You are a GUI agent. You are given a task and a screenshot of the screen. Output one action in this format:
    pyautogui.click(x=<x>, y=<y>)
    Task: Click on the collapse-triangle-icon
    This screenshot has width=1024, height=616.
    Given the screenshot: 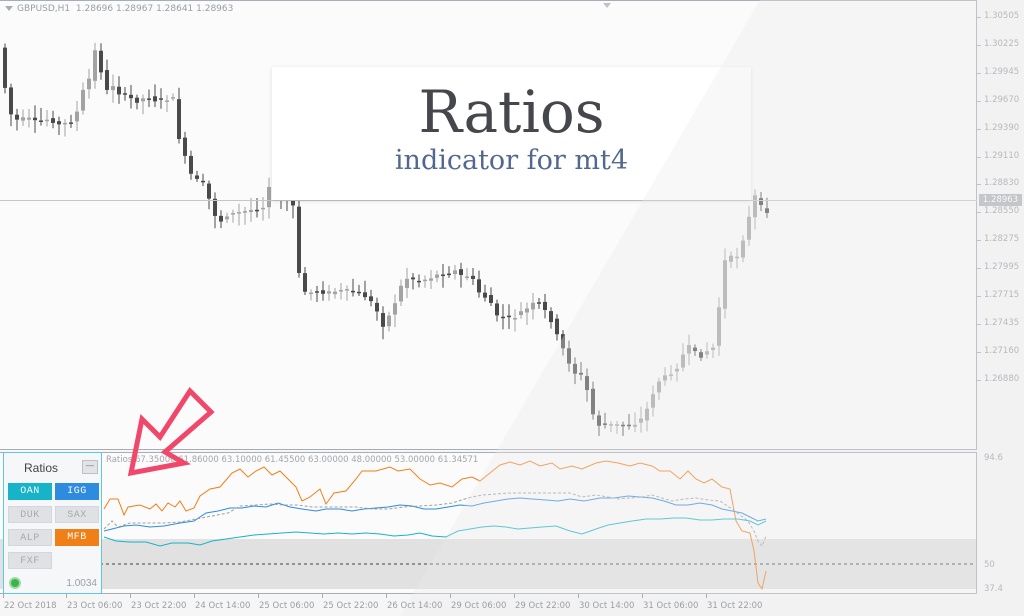 What is the action you would take?
    pyautogui.click(x=9, y=8)
    